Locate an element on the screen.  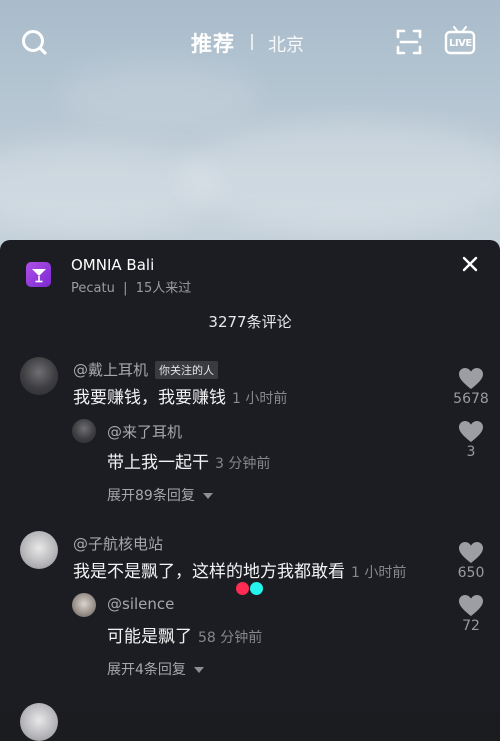
reply-username: @silence is located at coordinates (140, 604).